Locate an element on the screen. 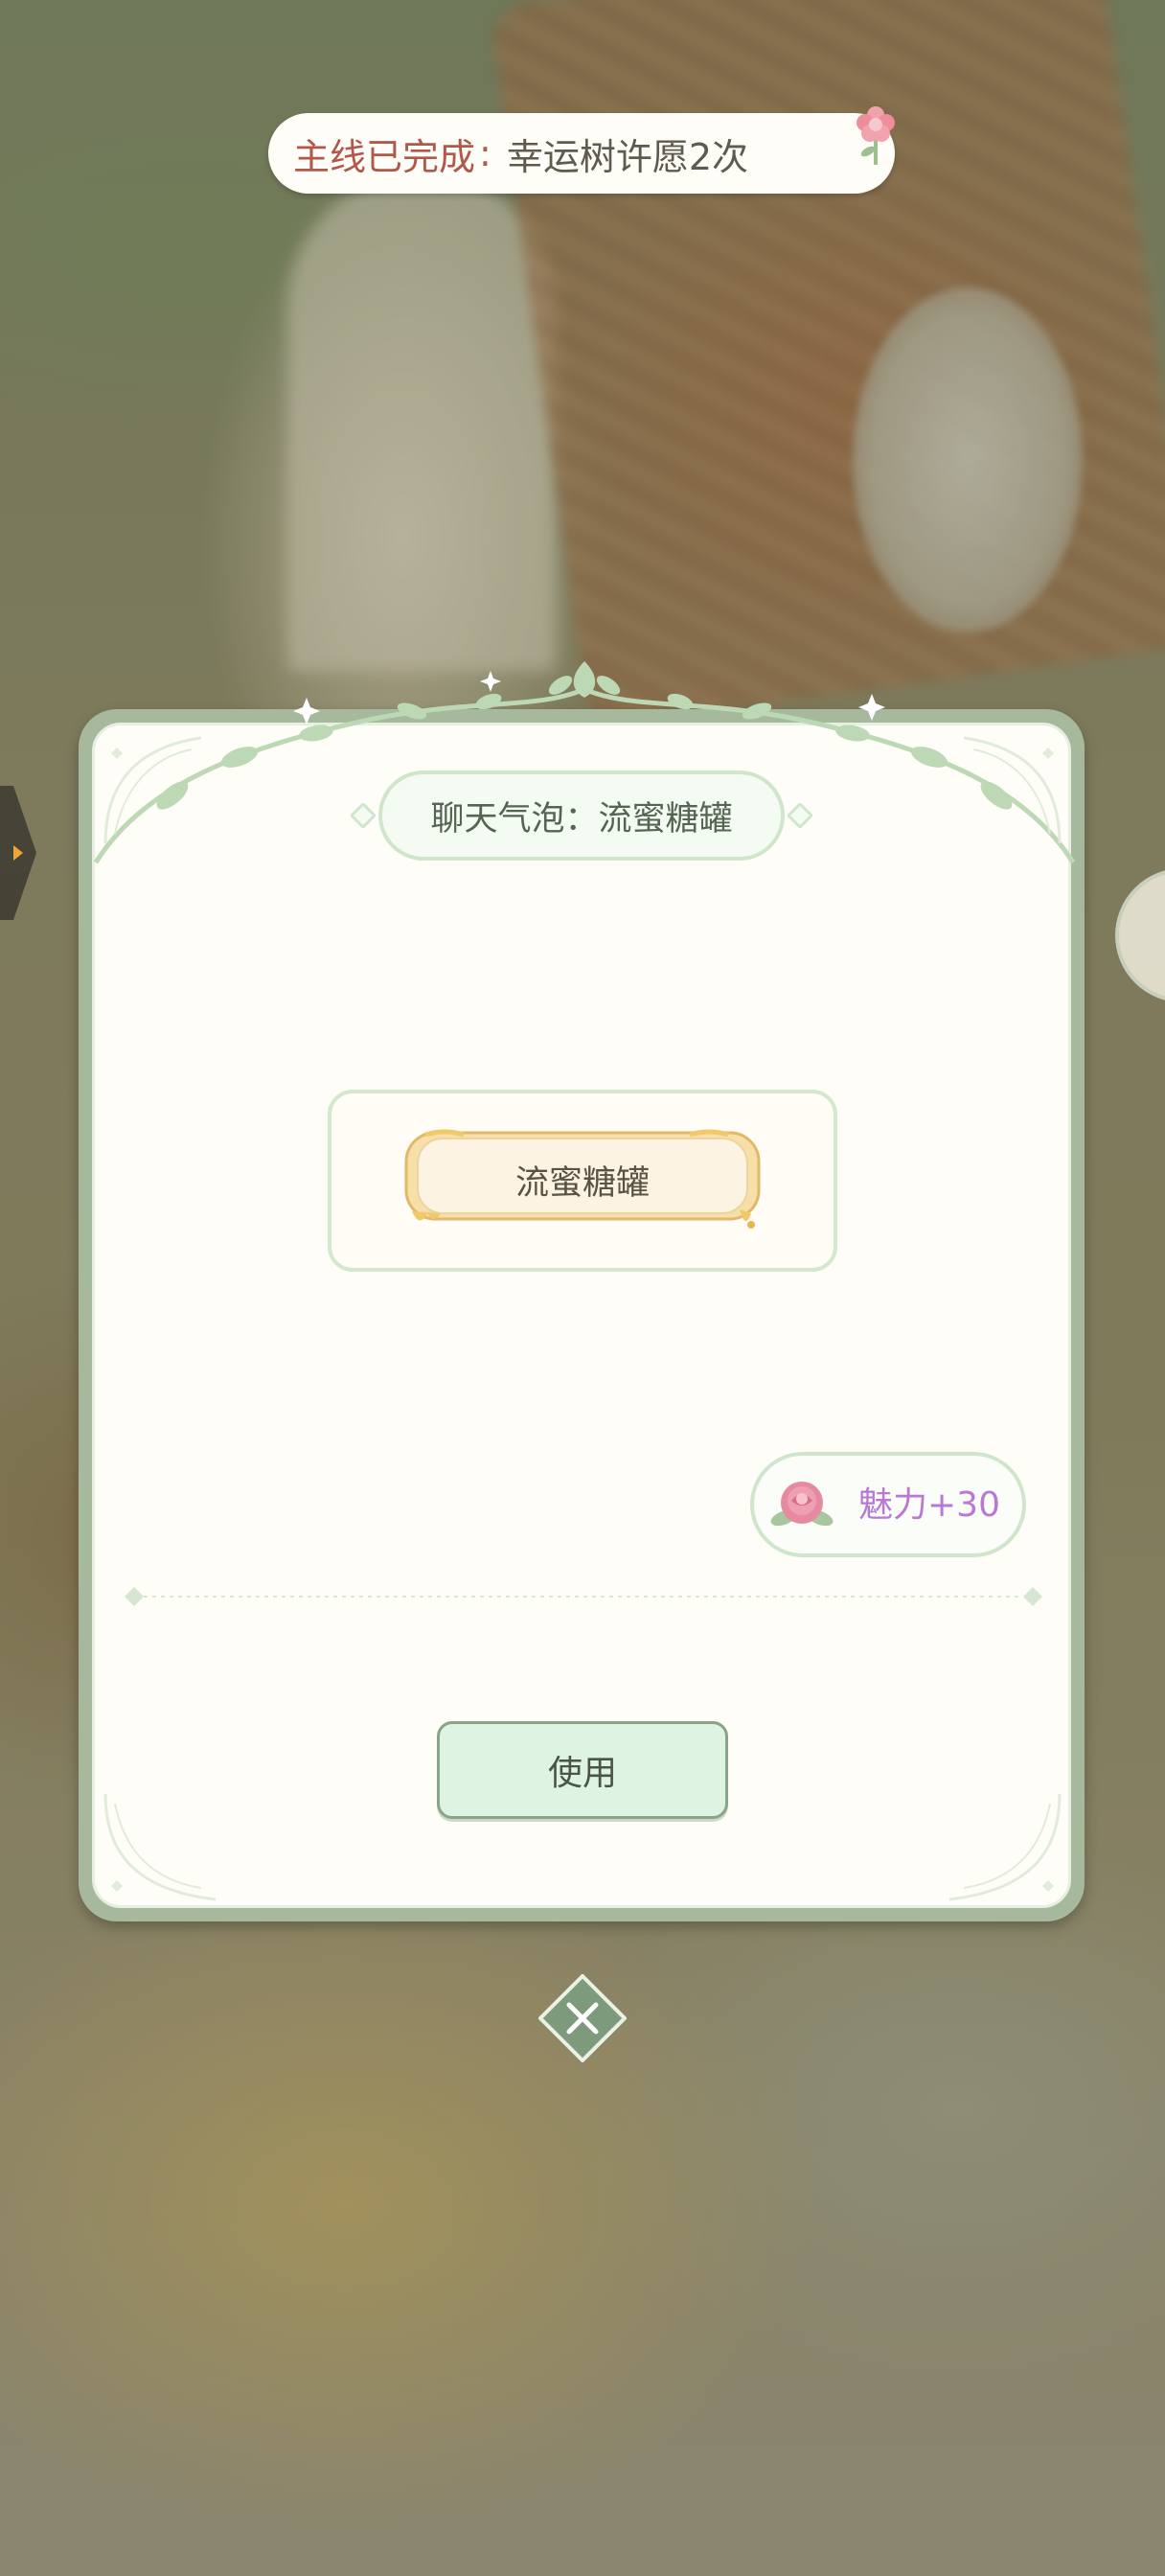  quest-description: 幸运树许愿2次 is located at coordinates (627, 156).